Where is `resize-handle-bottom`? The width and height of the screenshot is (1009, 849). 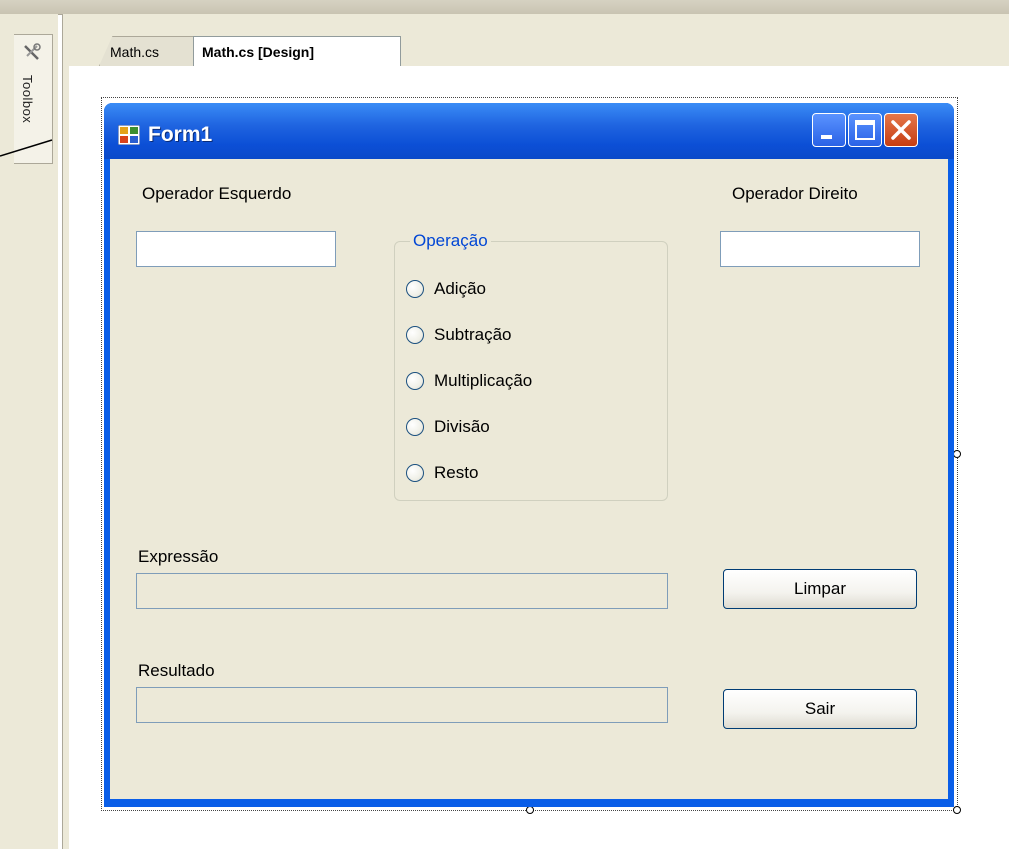 resize-handle-bottom is located at coordinates (530, 810).